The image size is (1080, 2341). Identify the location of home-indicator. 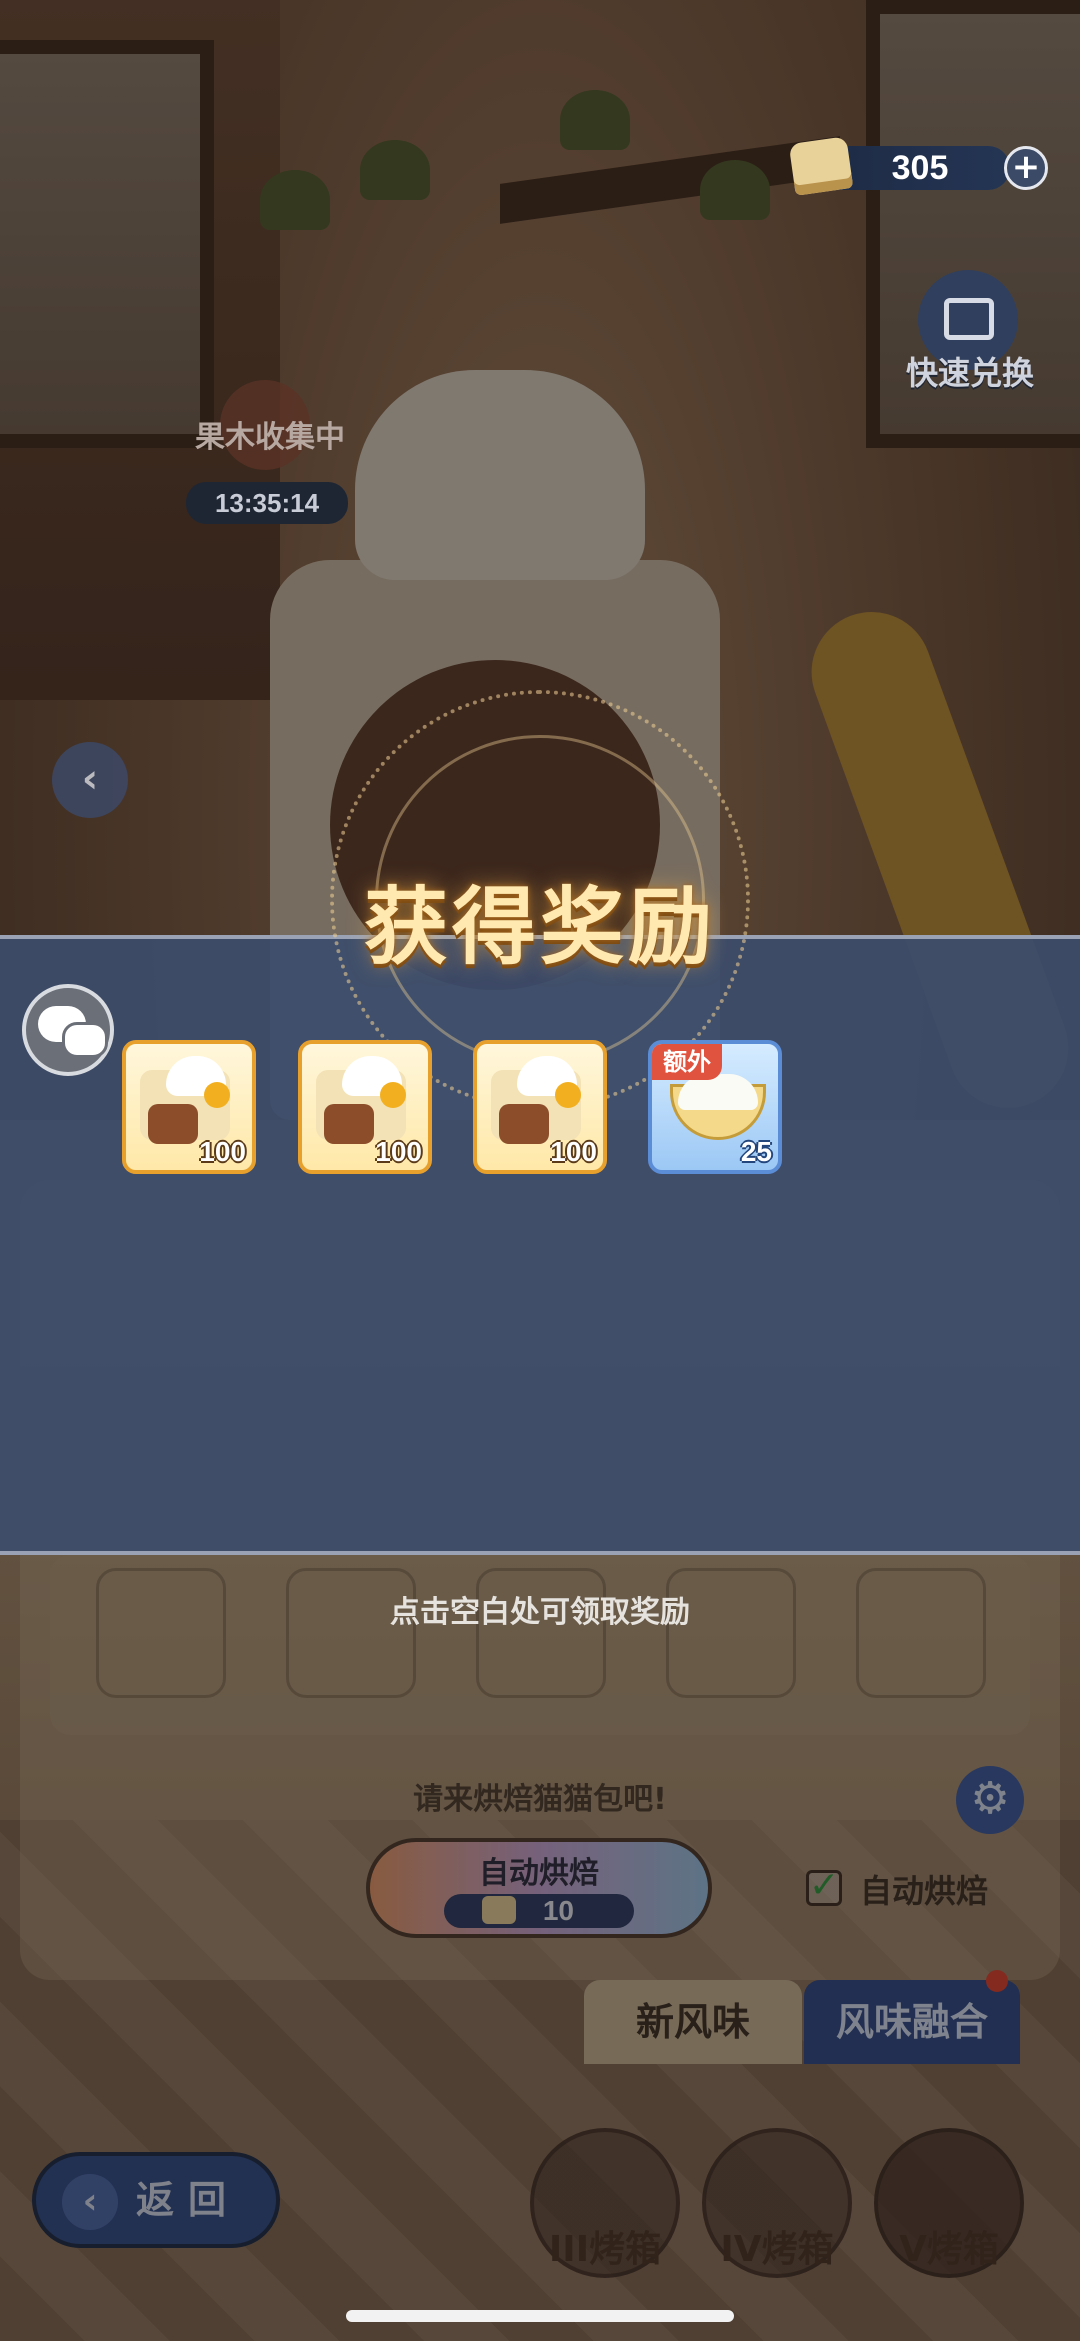
(540, 2316).